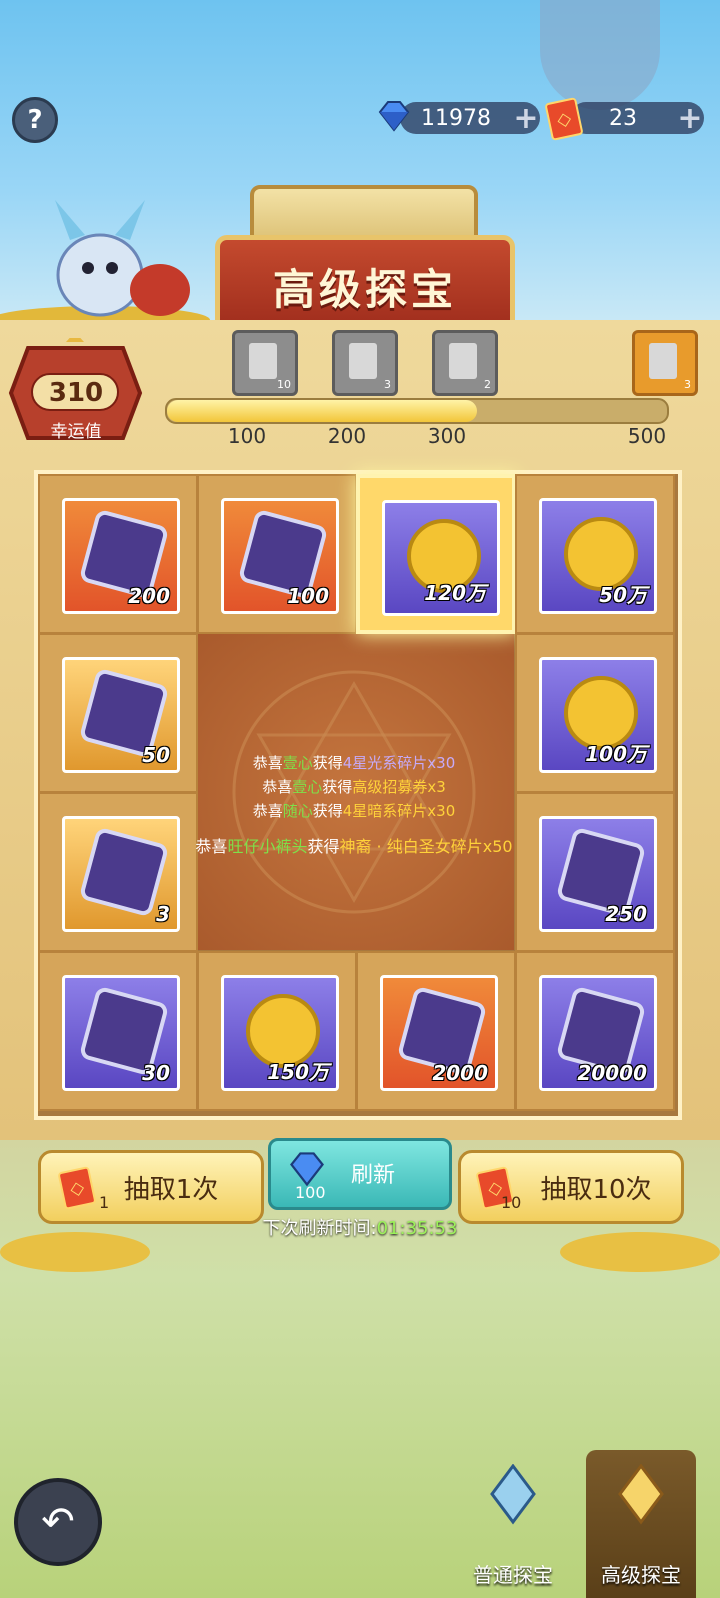  Describe the element at coordinates (277, 1031) in the screenshot. I see `reward-cell: 150万` at that location.